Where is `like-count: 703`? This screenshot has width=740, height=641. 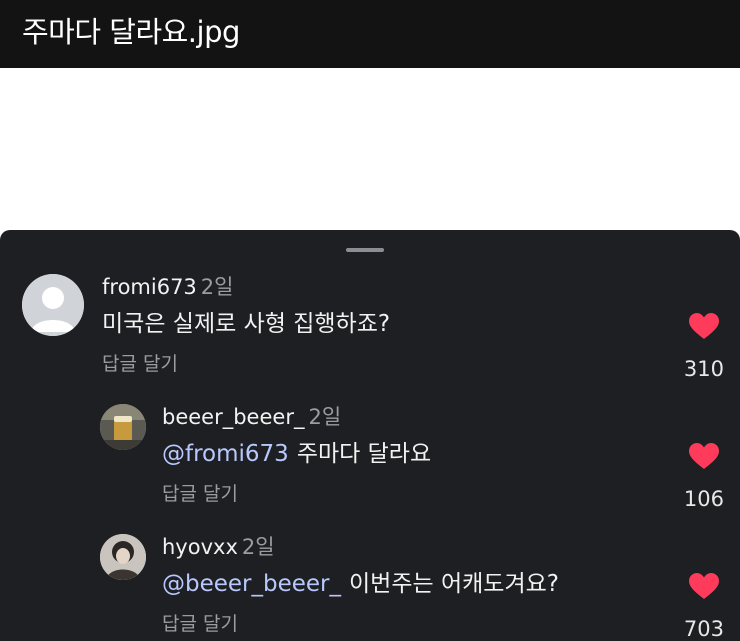
like-count: 703 is located at coordinates (703, 629).